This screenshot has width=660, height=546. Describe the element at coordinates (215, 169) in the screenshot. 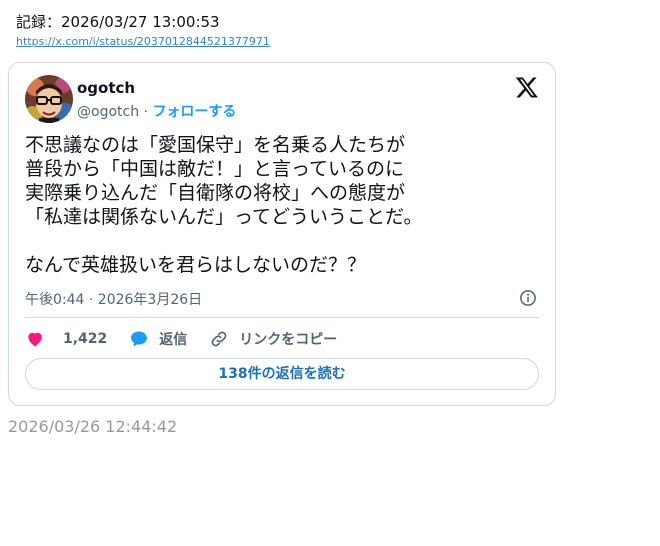

I see `tweet-line: 普段から「中国は敵だ！」と言っているのに` at that location.